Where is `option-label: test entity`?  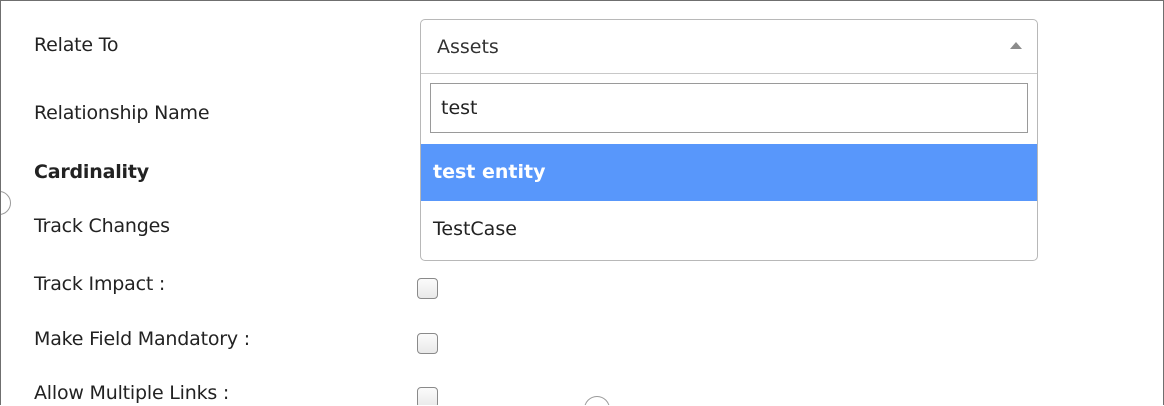
option-label: test entity is located at coordinates (489, 172).